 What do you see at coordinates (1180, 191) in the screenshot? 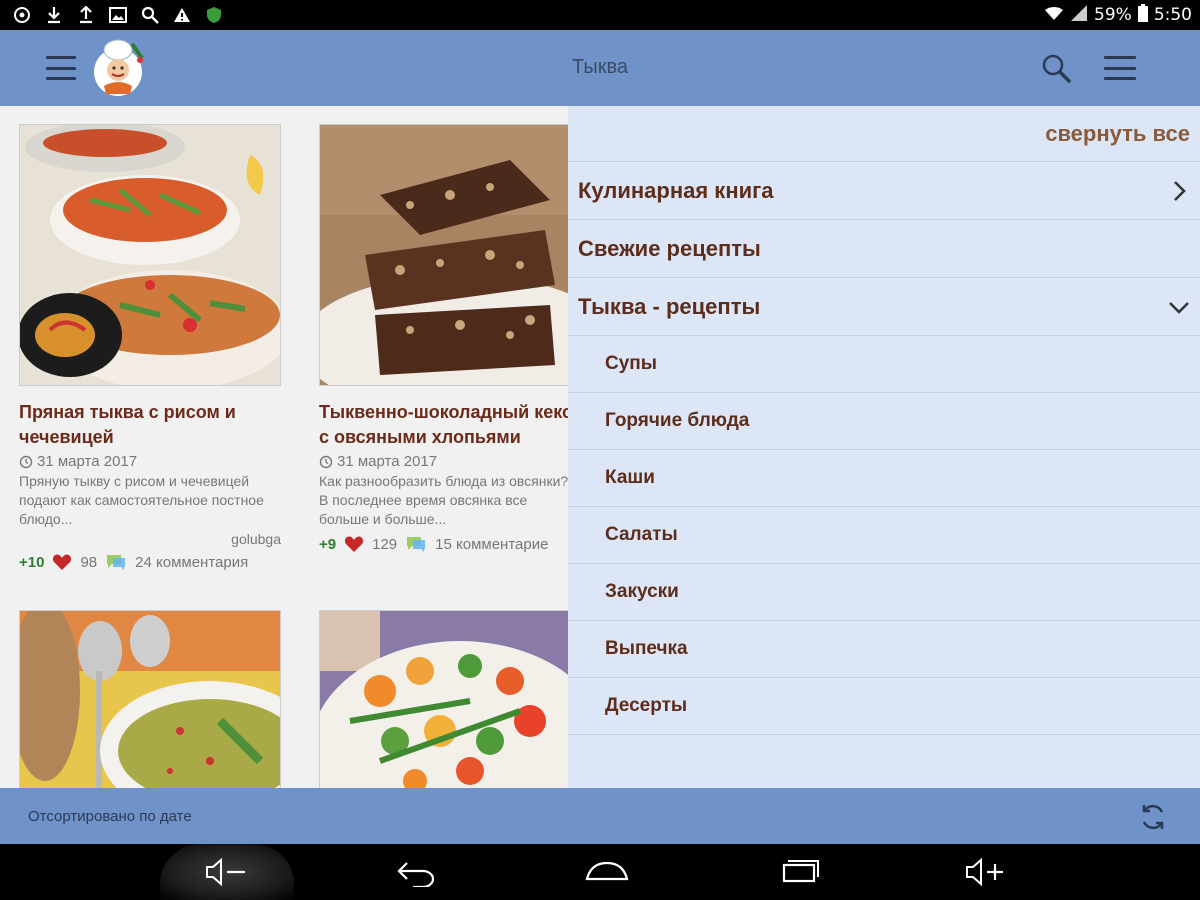
I see `chevron-right-icon` at bounding box center [1180, 191].